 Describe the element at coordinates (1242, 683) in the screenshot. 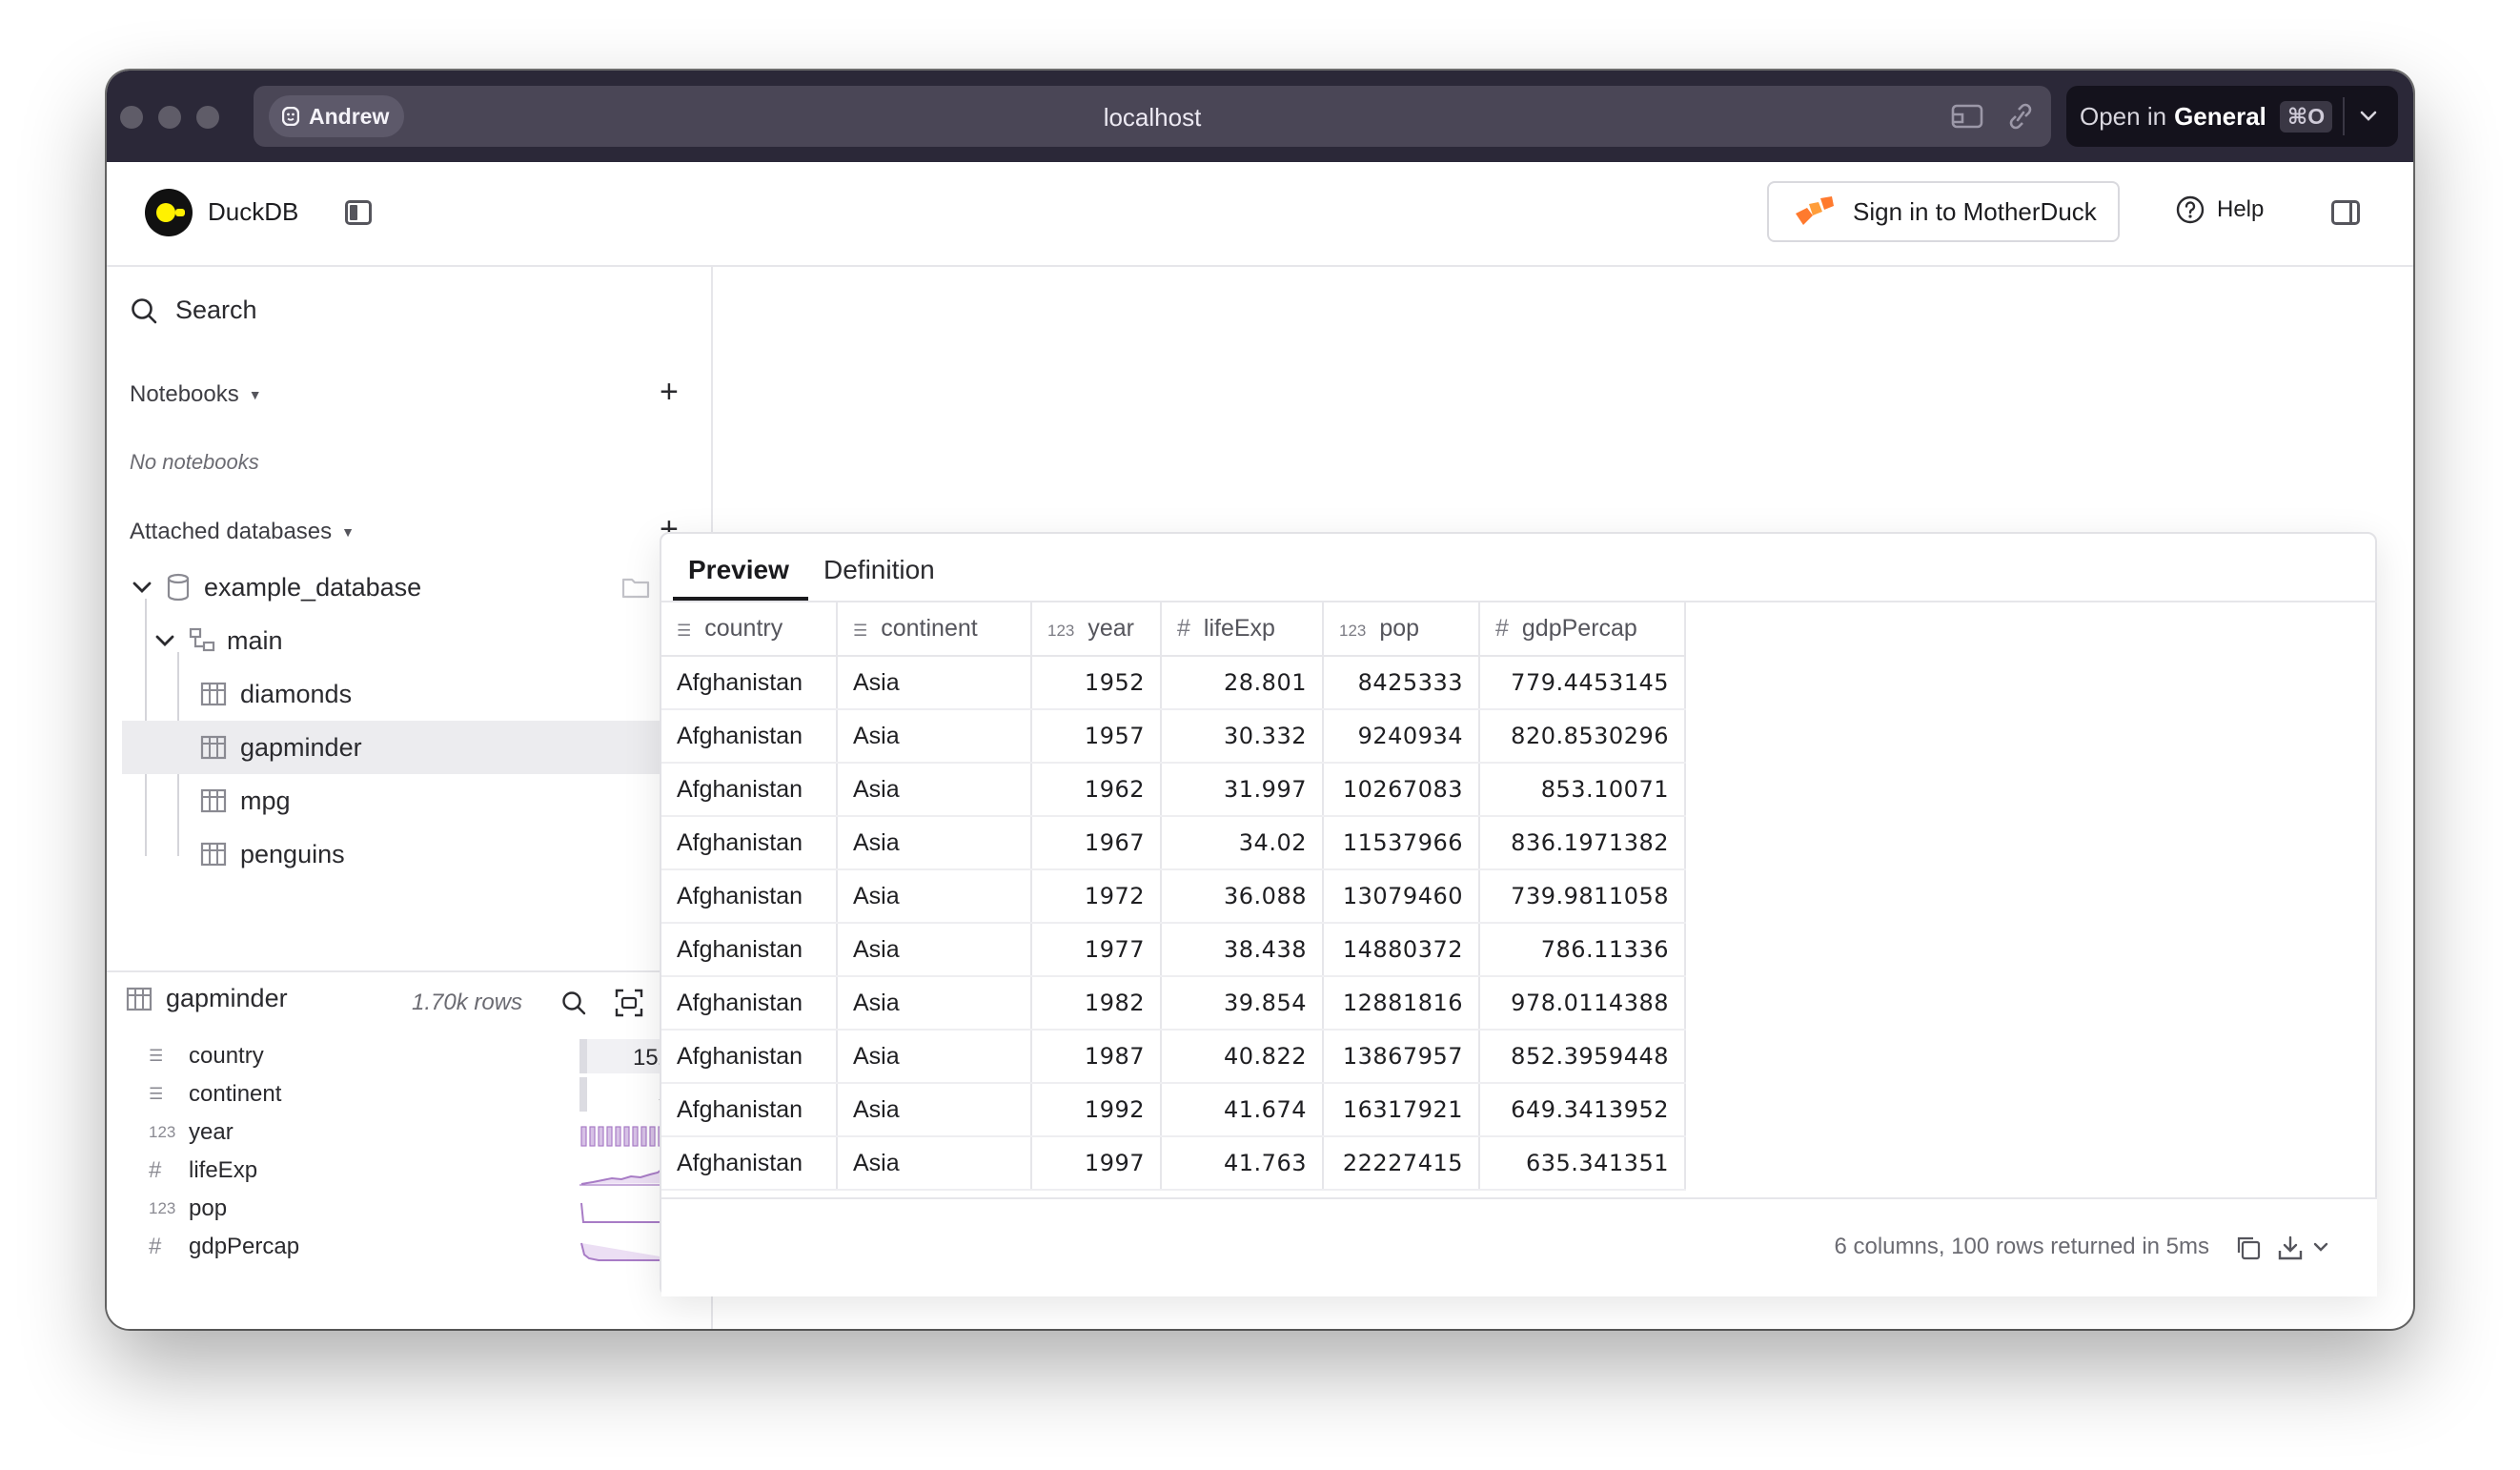

I see `cell-lifeExp: 28.801` at that location.